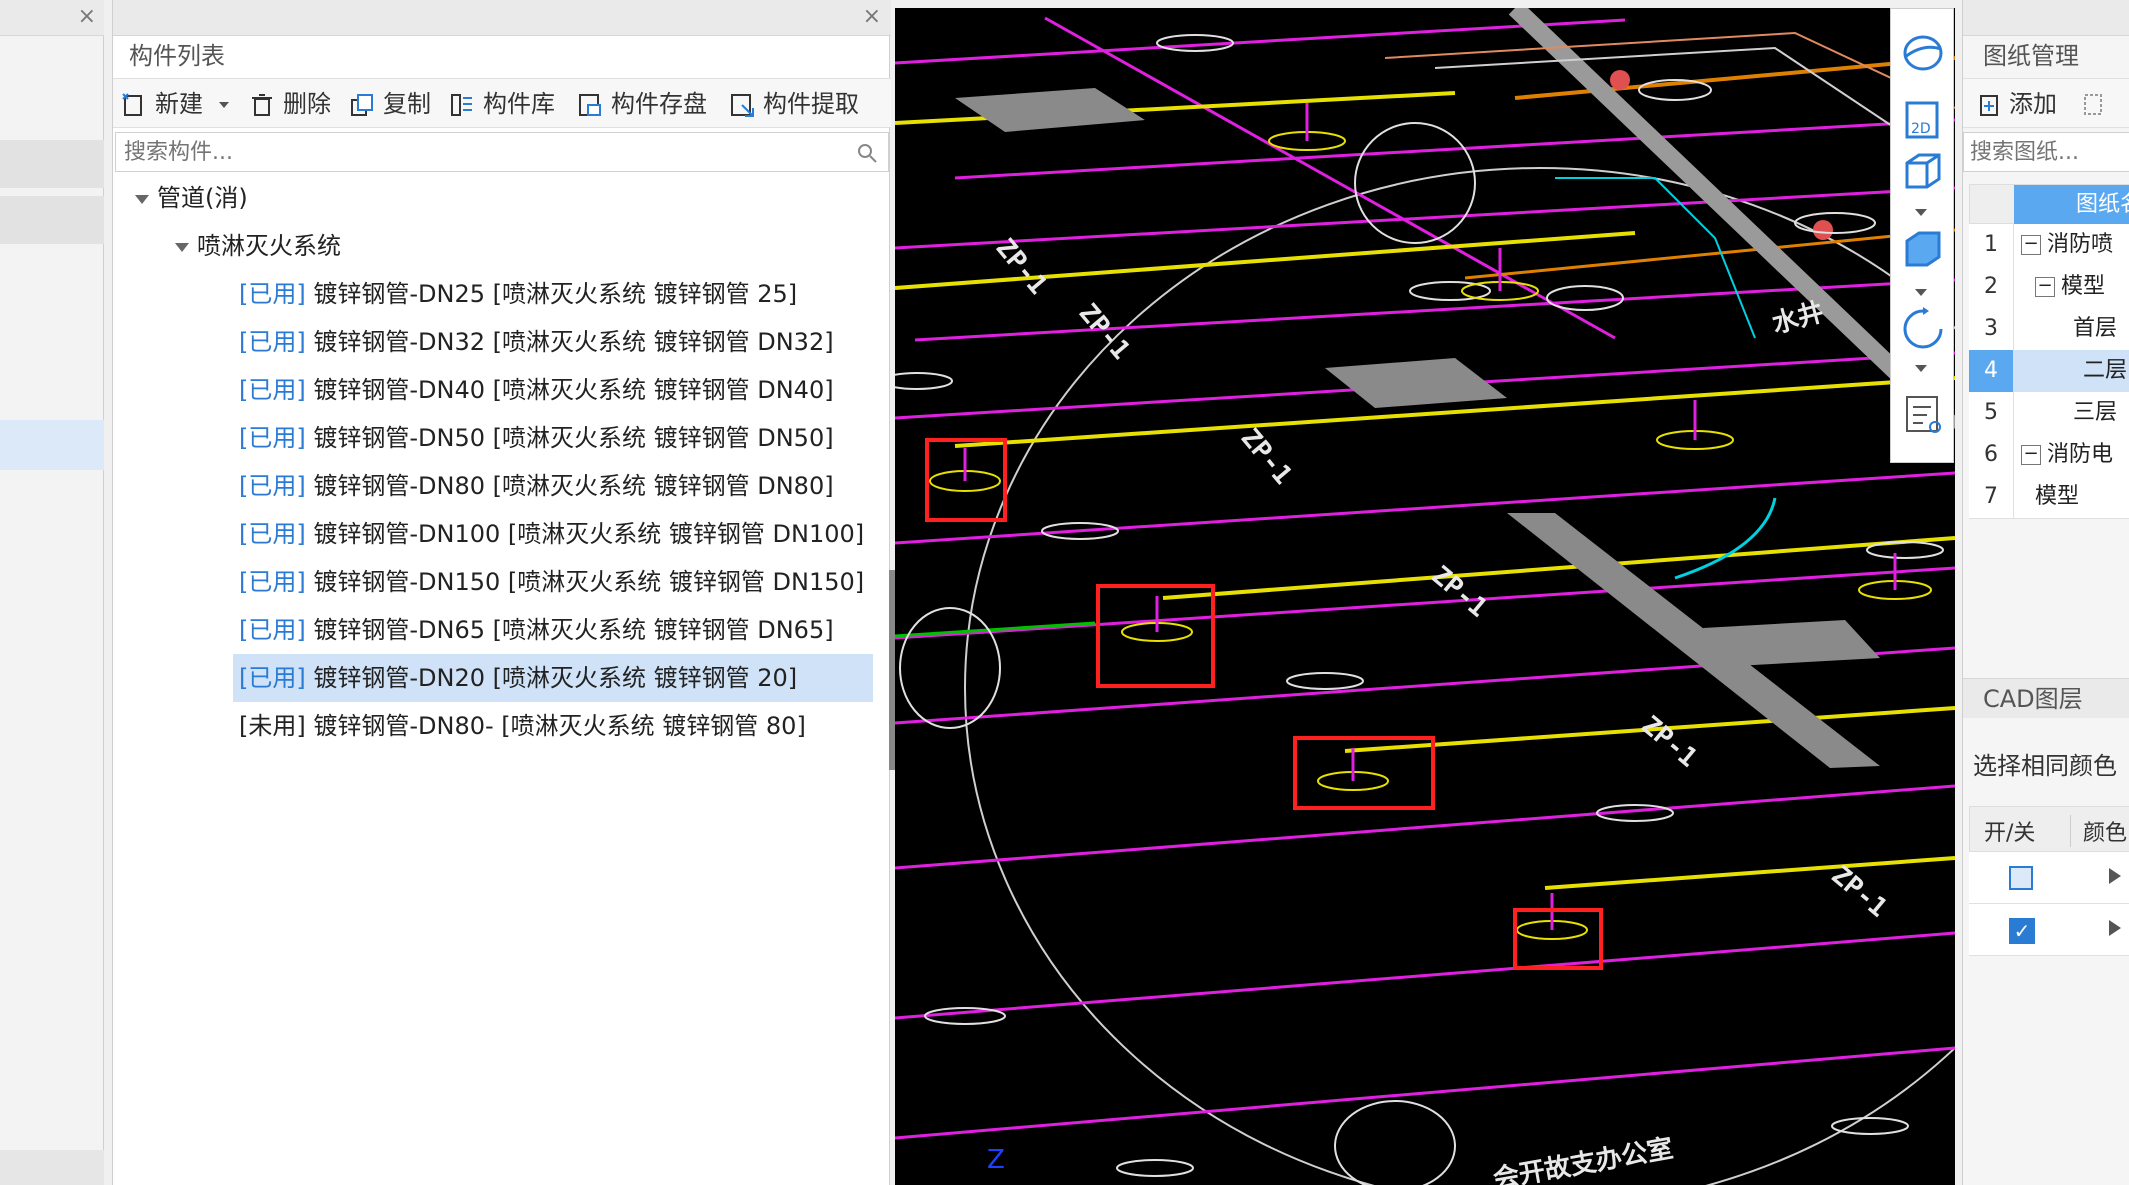  What do you see at coordinates (794, 104) in the screenshot?
I see `extract-component-button: 构件提取` at bounding box center [794, 104].